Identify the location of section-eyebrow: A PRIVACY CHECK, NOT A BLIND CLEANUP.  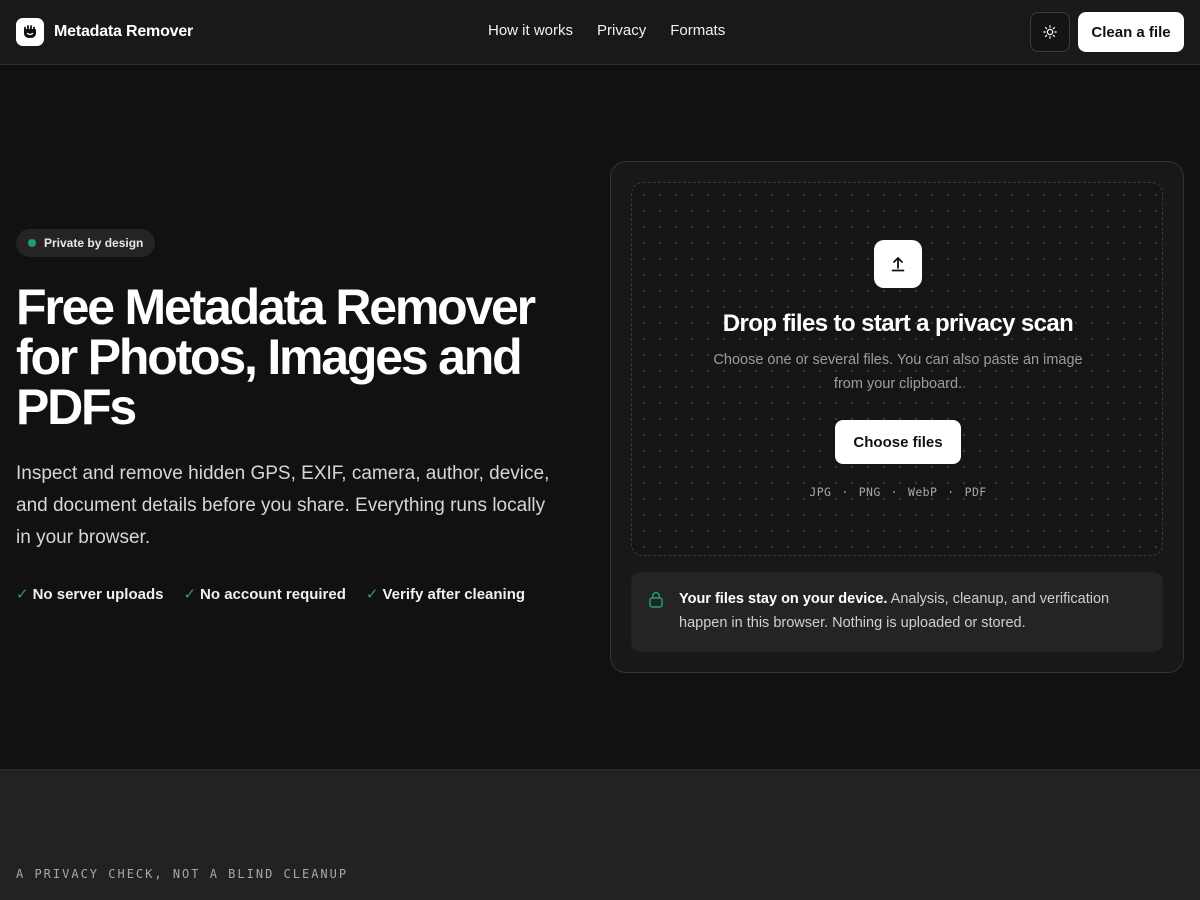
(182, 874).